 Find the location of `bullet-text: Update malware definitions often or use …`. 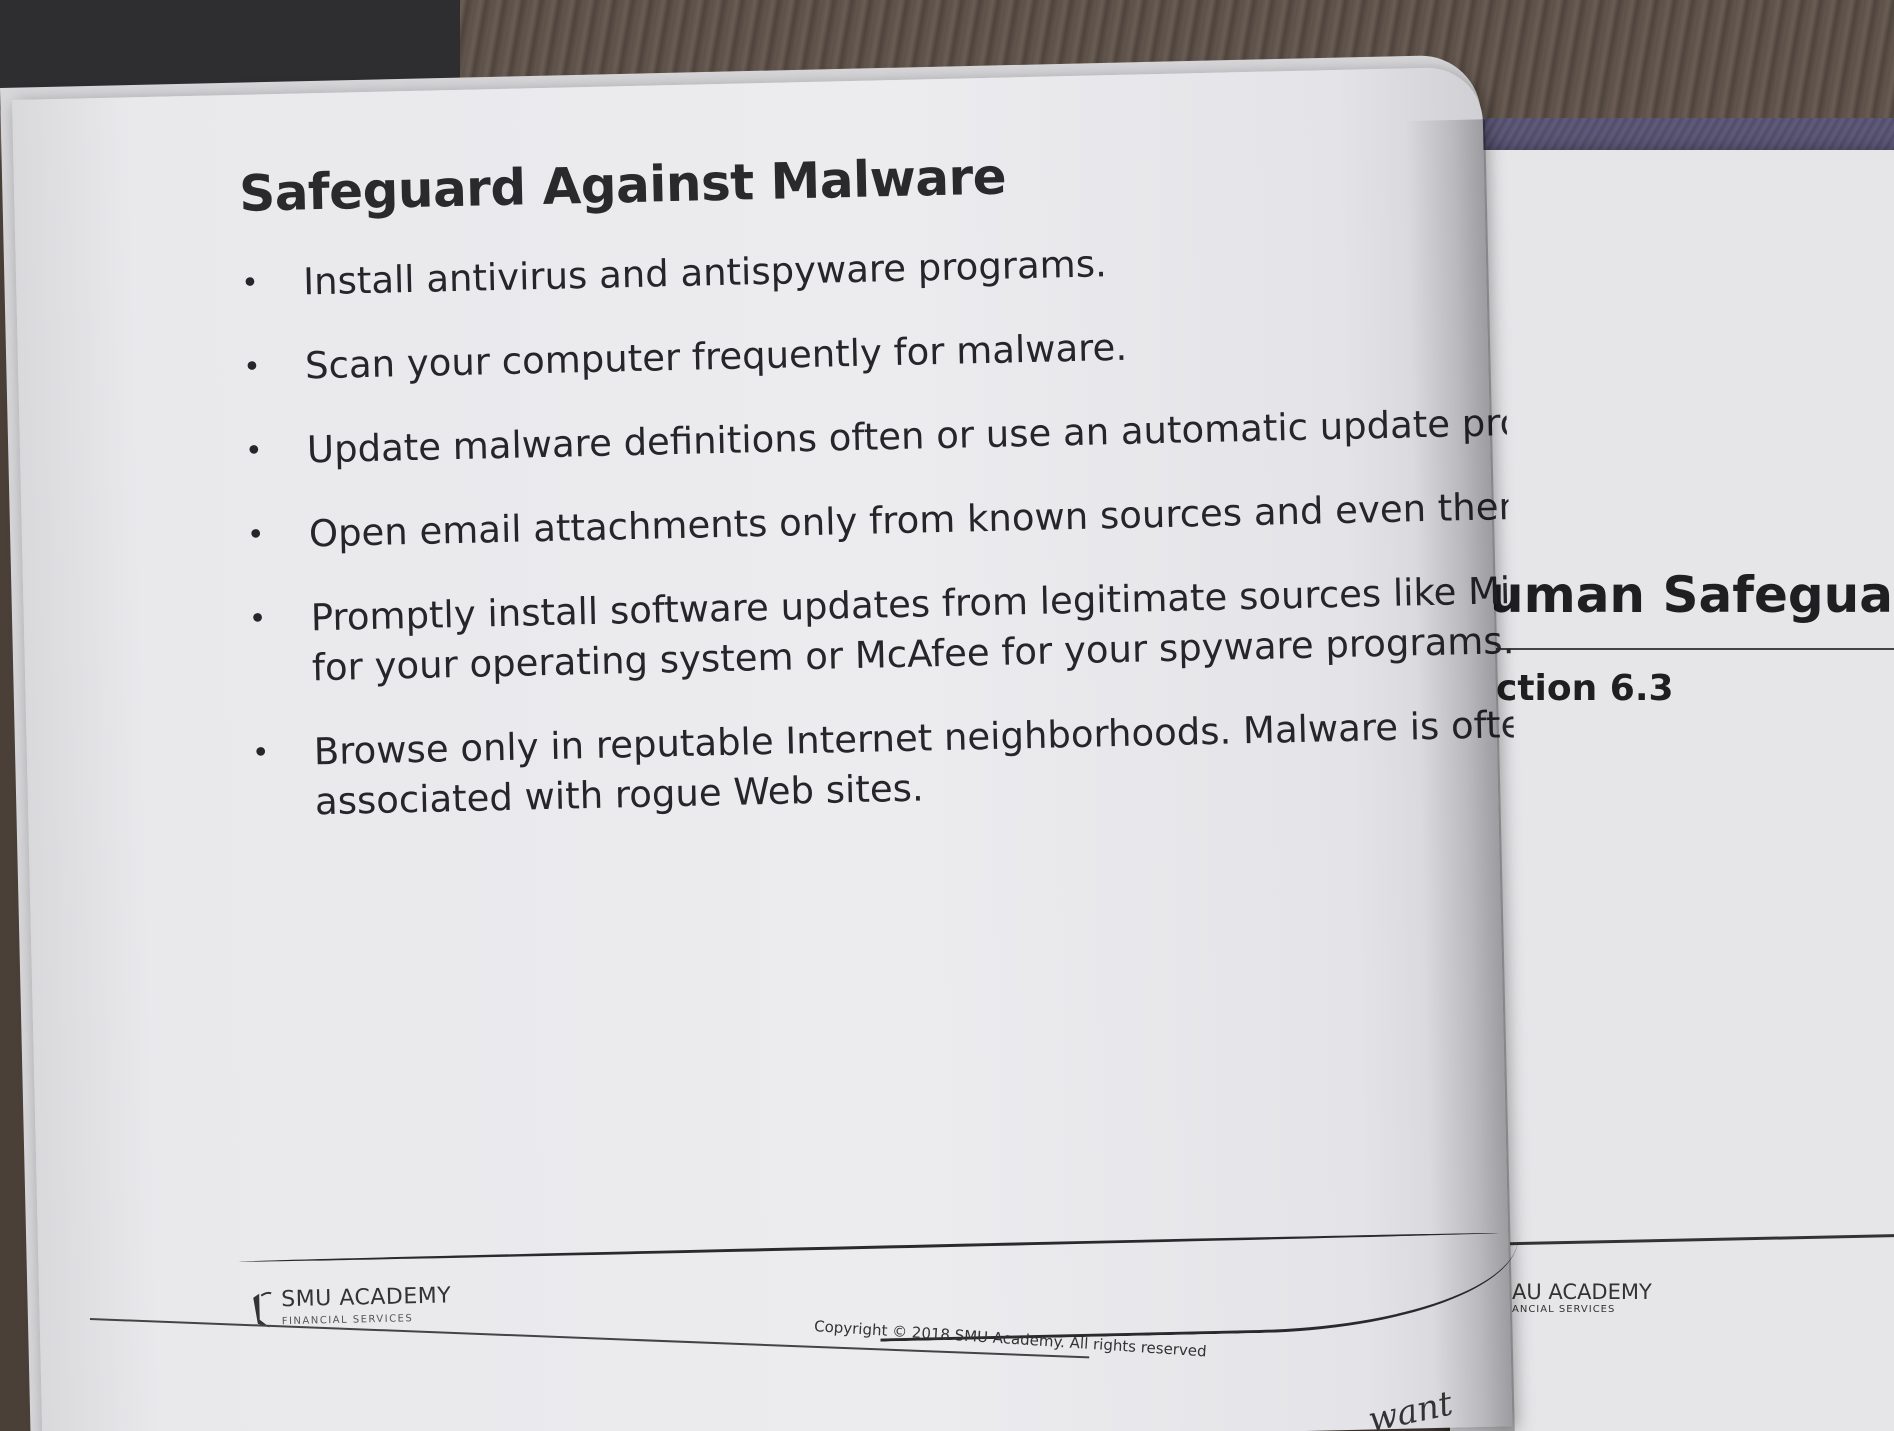

bullet-text: Update malware definitions often or use … is located at coordinates (907, 436).